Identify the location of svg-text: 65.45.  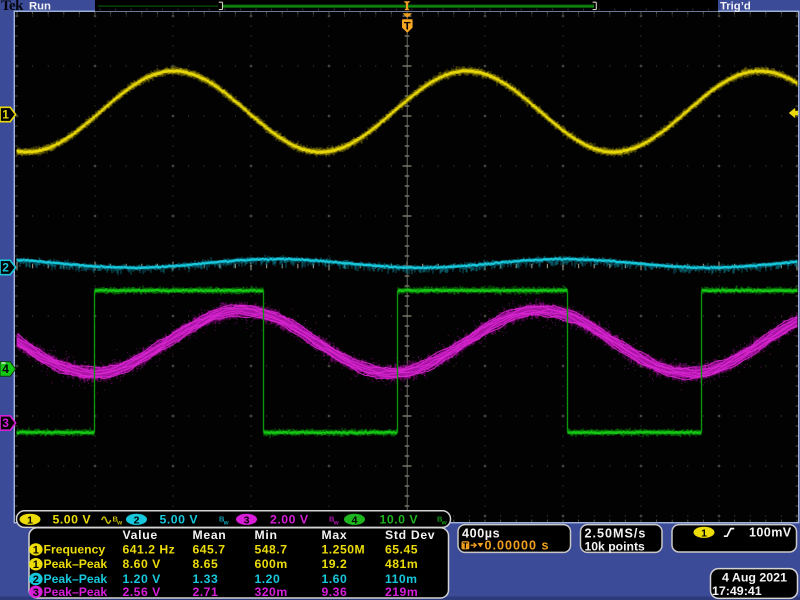
(401, 549).